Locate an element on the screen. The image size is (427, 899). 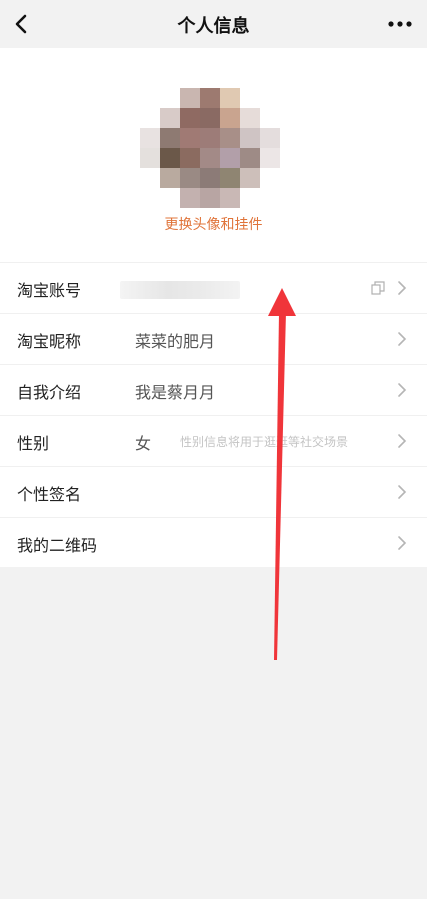
row-label: 淘宝账号 is located at coordinates (49, 290).